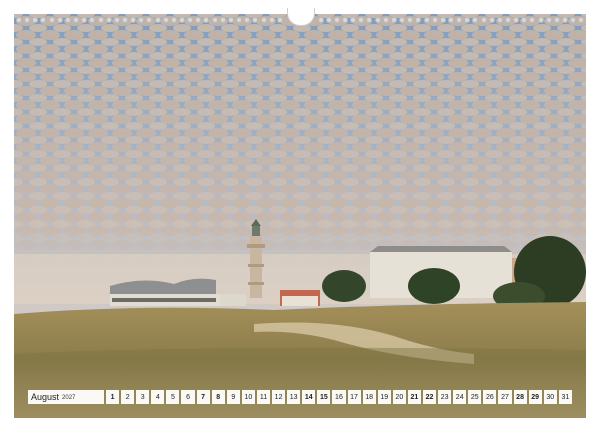  I want to click on month-label: August 2027, so click(66, 397).